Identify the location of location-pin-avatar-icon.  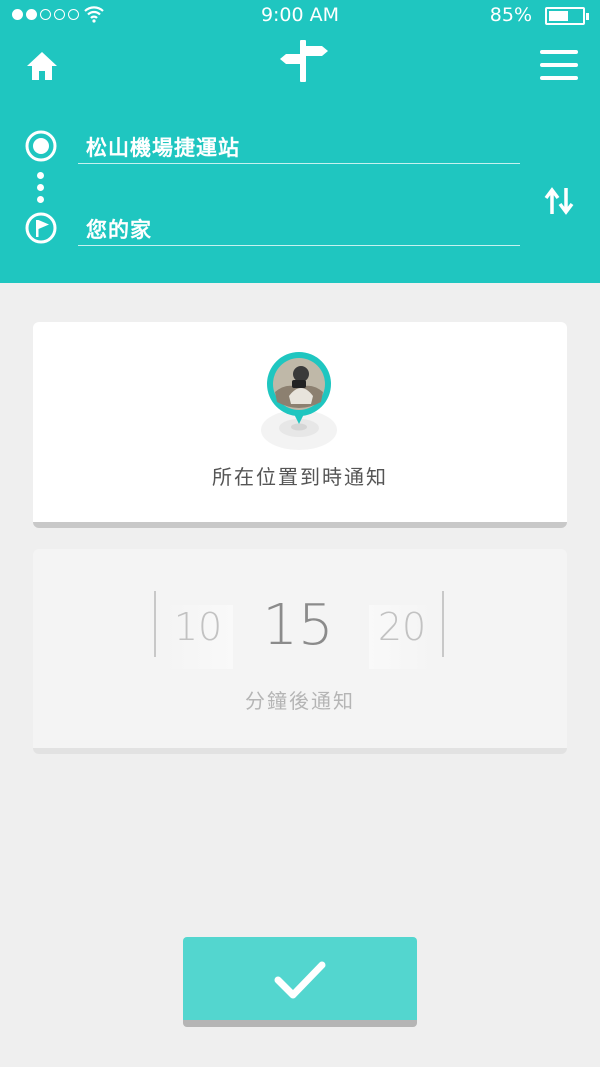
(299, 401).